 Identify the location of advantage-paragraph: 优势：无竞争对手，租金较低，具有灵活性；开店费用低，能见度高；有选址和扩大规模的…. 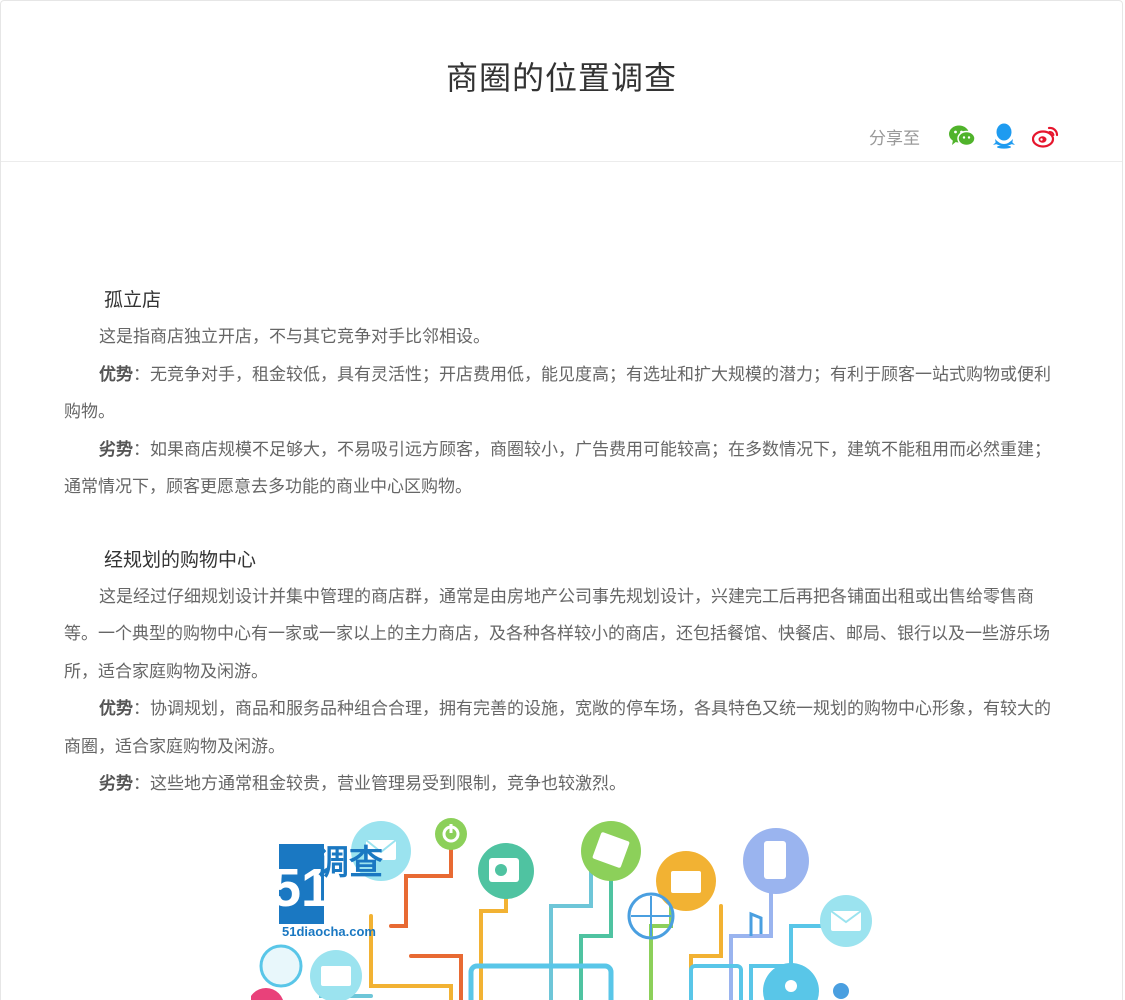
(557, 393).